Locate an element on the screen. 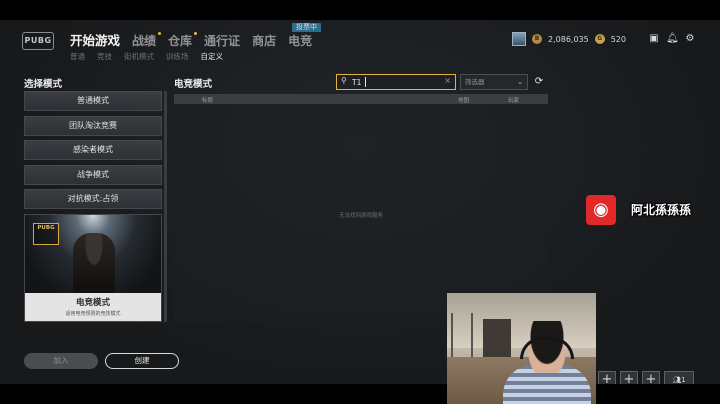  main-title: 电竞模式 is located at coordinates (193, 84).